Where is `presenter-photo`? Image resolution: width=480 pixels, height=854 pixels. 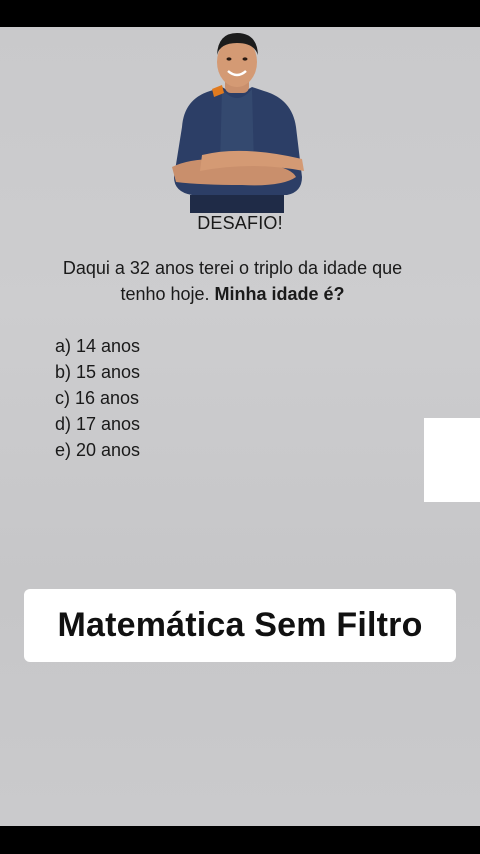 presenter-photo is located at coordinates (238, 123).